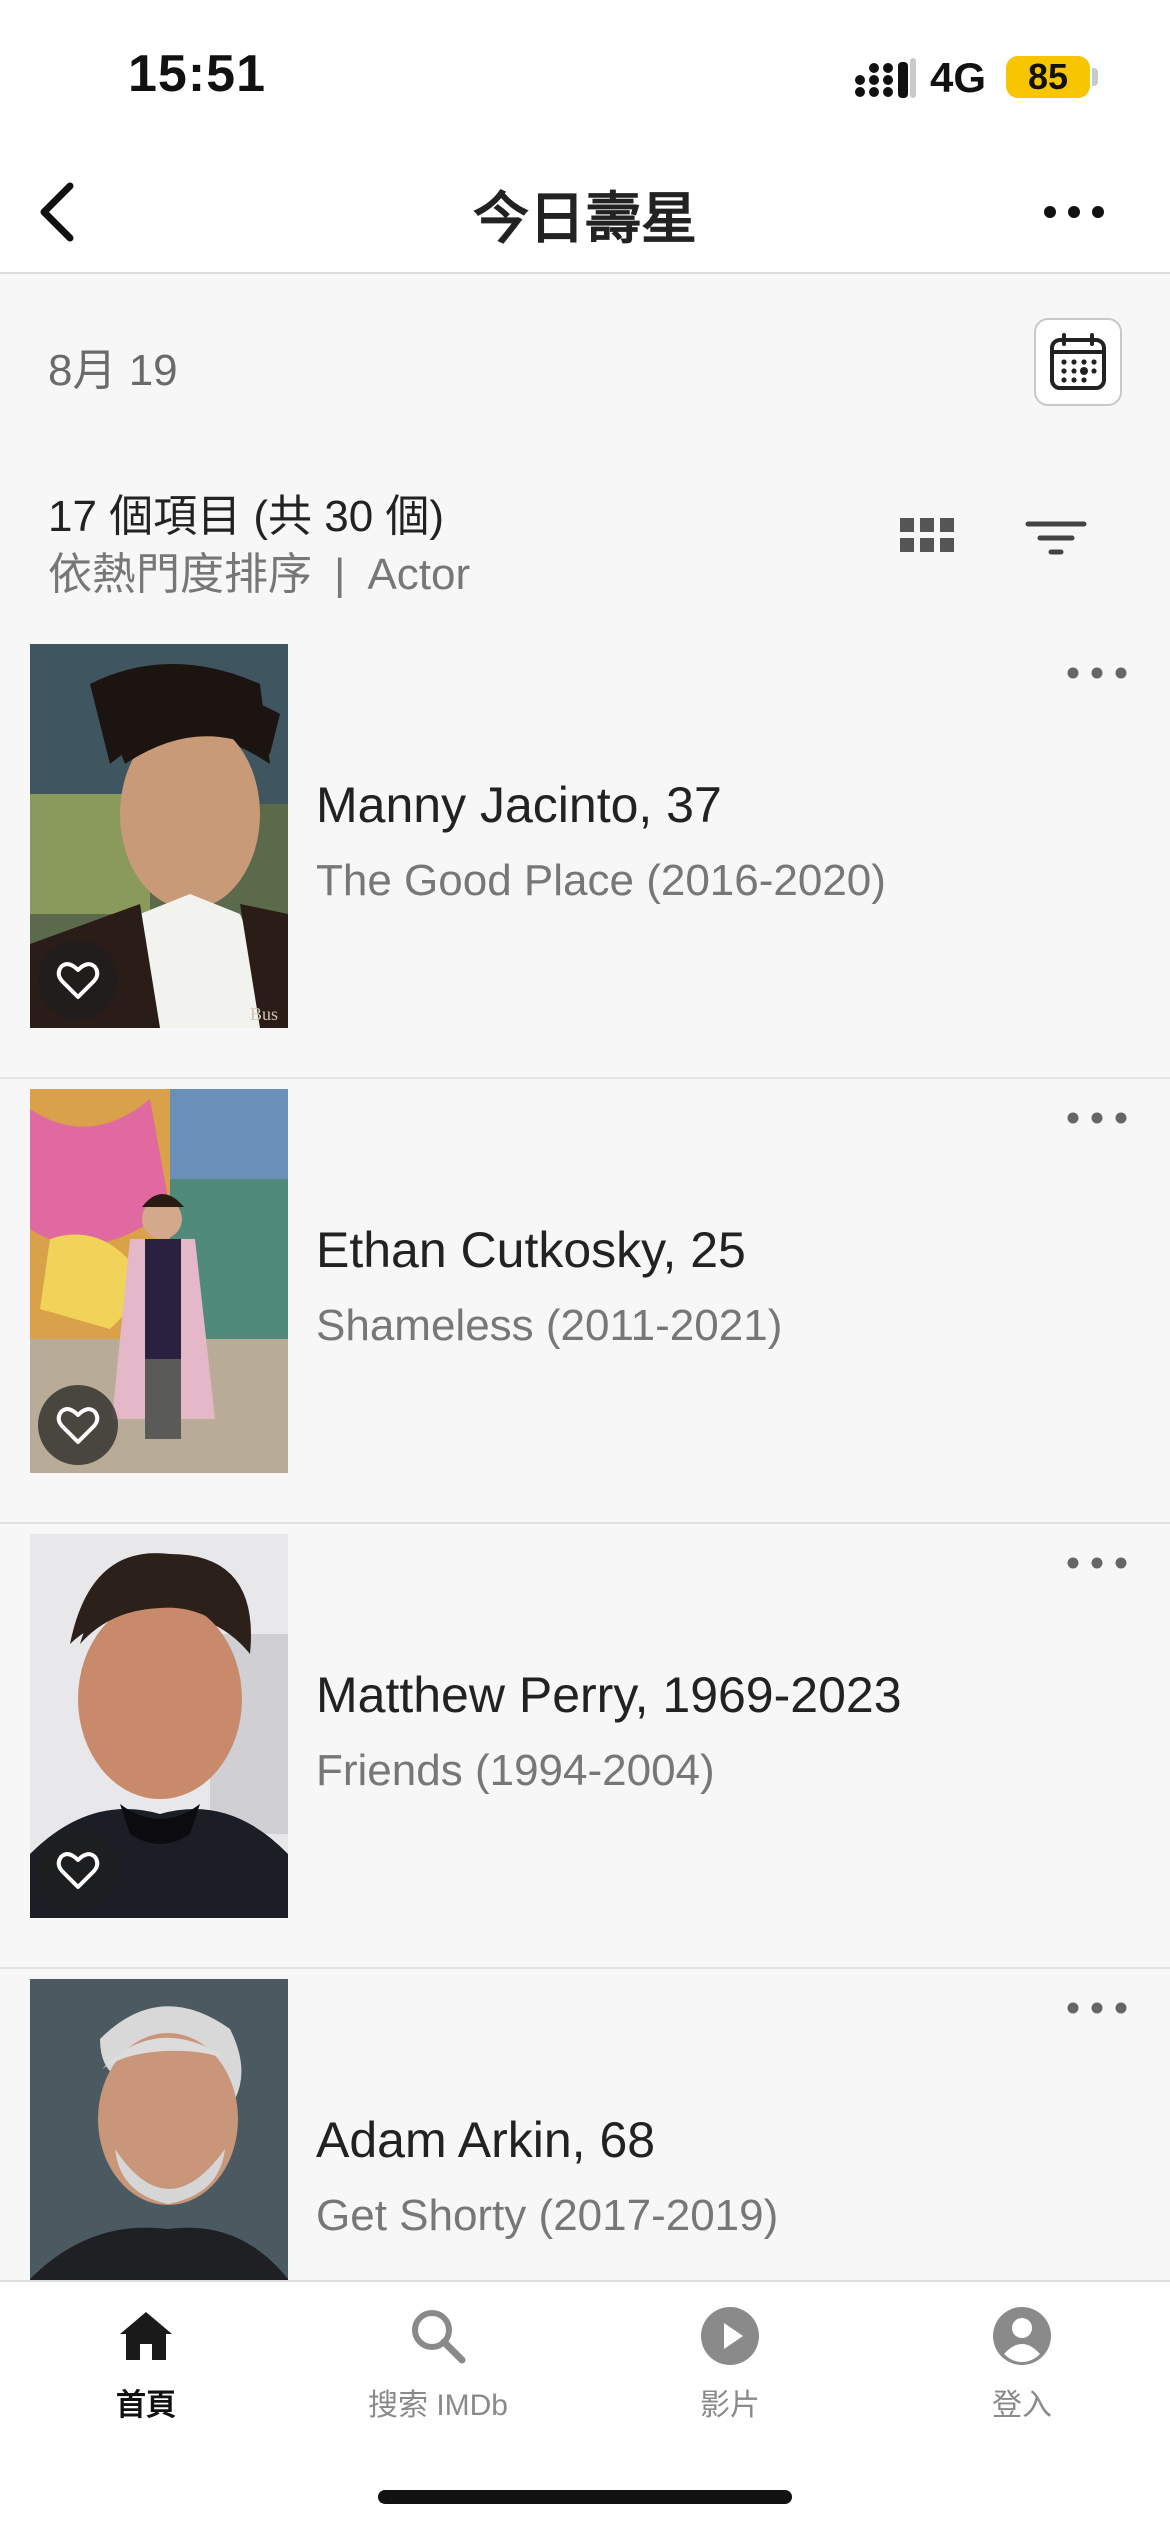 This screenshot has height=2532, width=1170. What do you see at coordinates (146, 2336) in the screenshot?
I see `home-icon` at bounding box center [146, 2336].